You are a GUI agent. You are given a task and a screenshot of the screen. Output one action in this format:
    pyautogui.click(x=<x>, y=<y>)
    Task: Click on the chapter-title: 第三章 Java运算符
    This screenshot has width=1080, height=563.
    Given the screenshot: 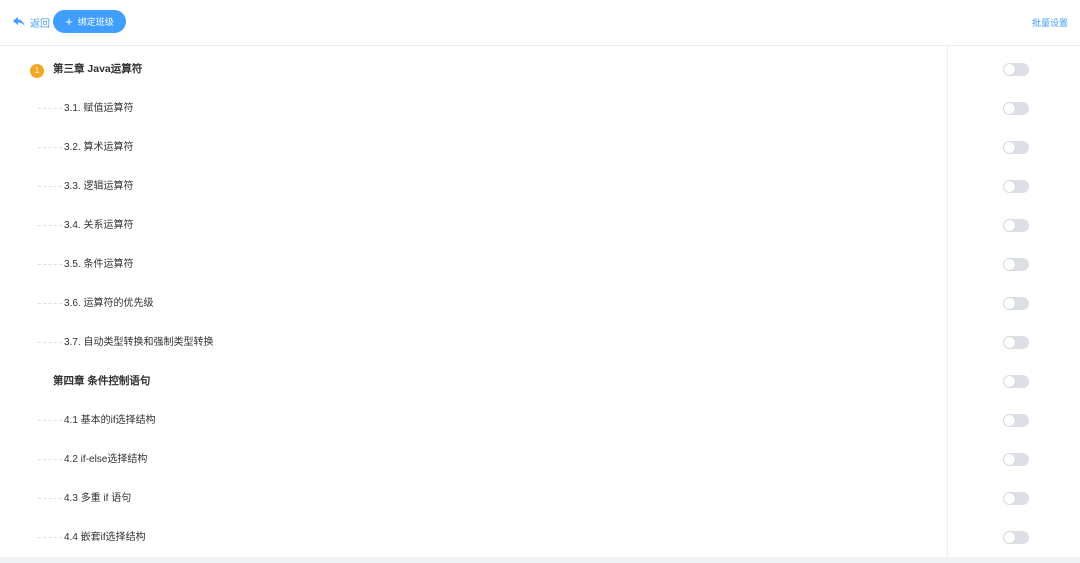 What is the action you would take?
    pyautogui.click(x=98, y=69)
    